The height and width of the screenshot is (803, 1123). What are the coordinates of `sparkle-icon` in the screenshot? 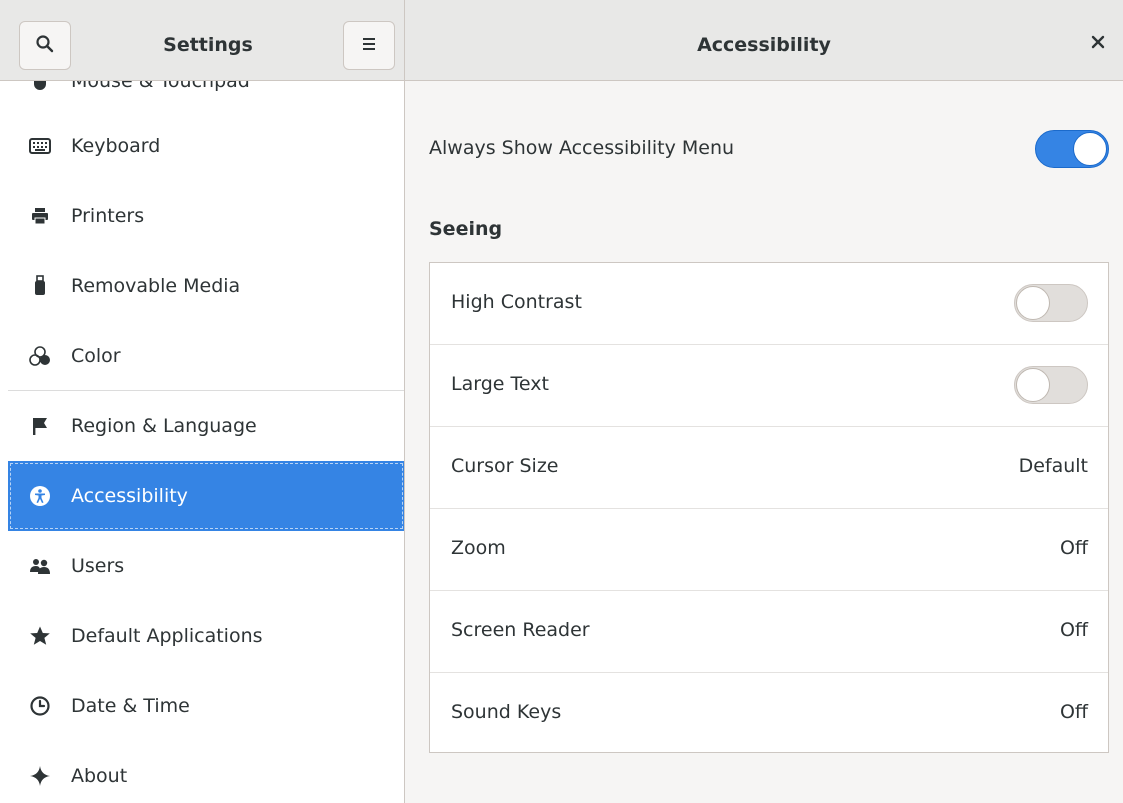 It's located at (40, 776).